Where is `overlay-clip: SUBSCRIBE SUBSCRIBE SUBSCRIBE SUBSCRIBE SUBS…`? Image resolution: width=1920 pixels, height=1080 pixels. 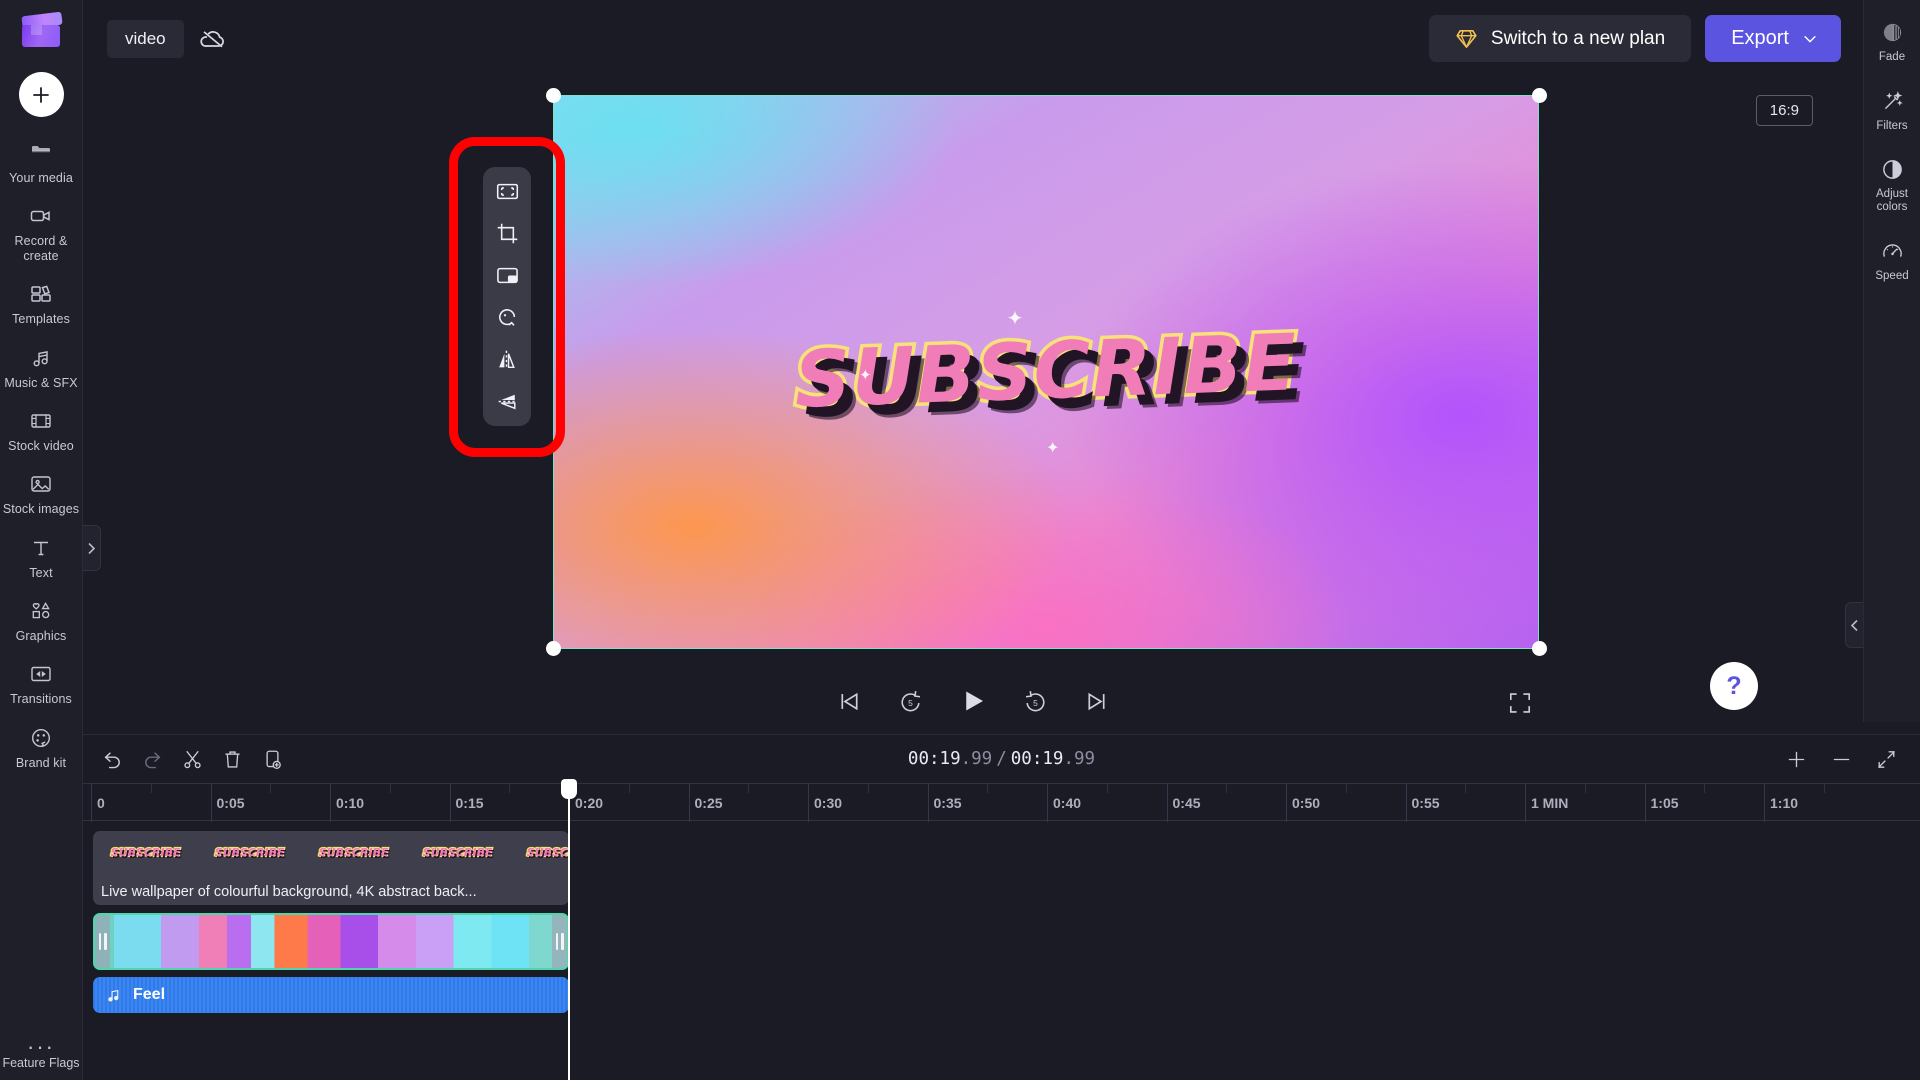
overlay-clip: SUBSCRIBE SUBSCRIBE SUBSCRIBE SUBSCRIBE SUBS… is located at coordinates (331, 868).